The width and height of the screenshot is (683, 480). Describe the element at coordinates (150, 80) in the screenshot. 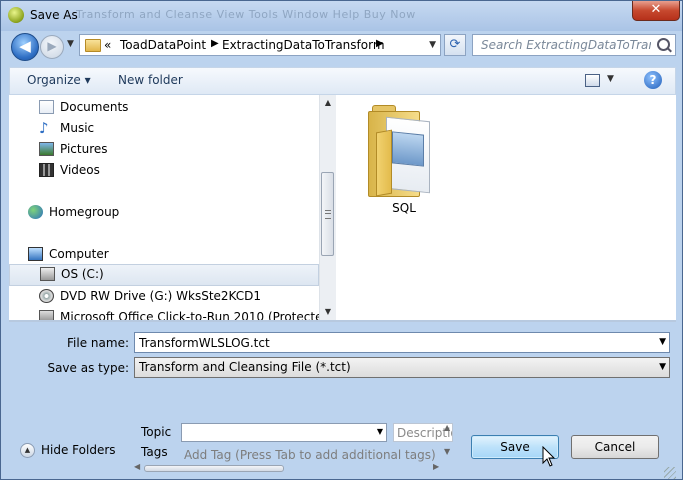

I see `new-folder-button: New folder` at that location.